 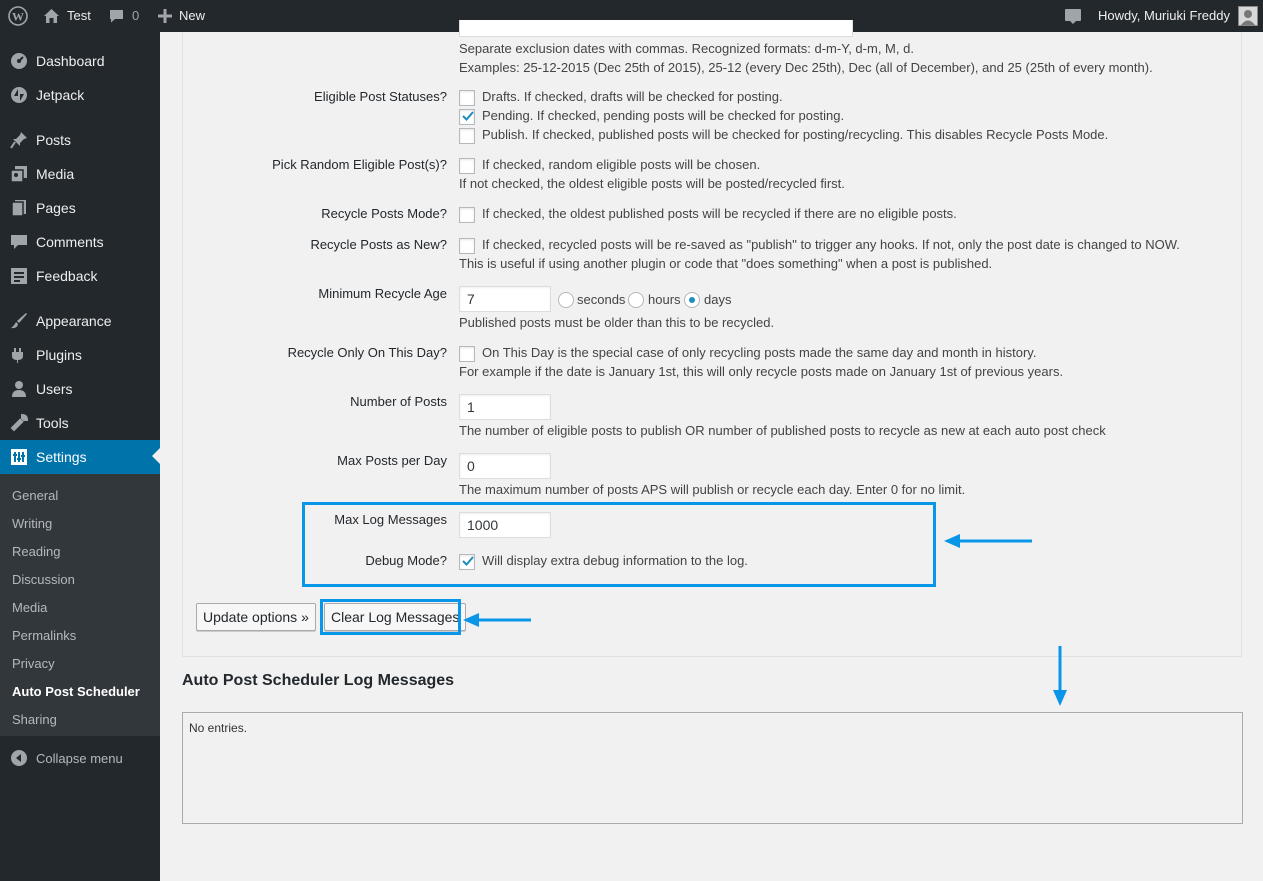 I want to click on menu-label-dashboard: Dashboard, so click(x=70, y=61).